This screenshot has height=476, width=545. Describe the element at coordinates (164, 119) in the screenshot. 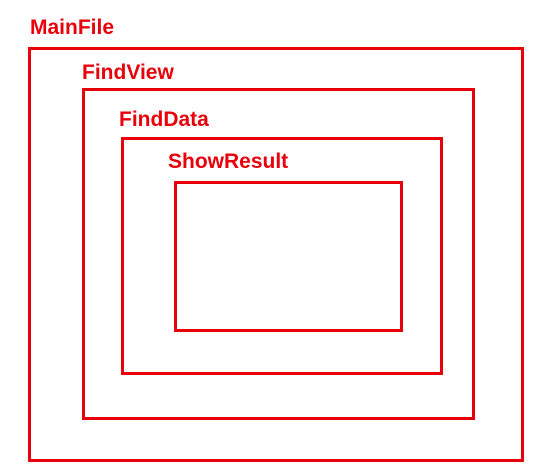

I see `finddata-label: FindData` at that location.